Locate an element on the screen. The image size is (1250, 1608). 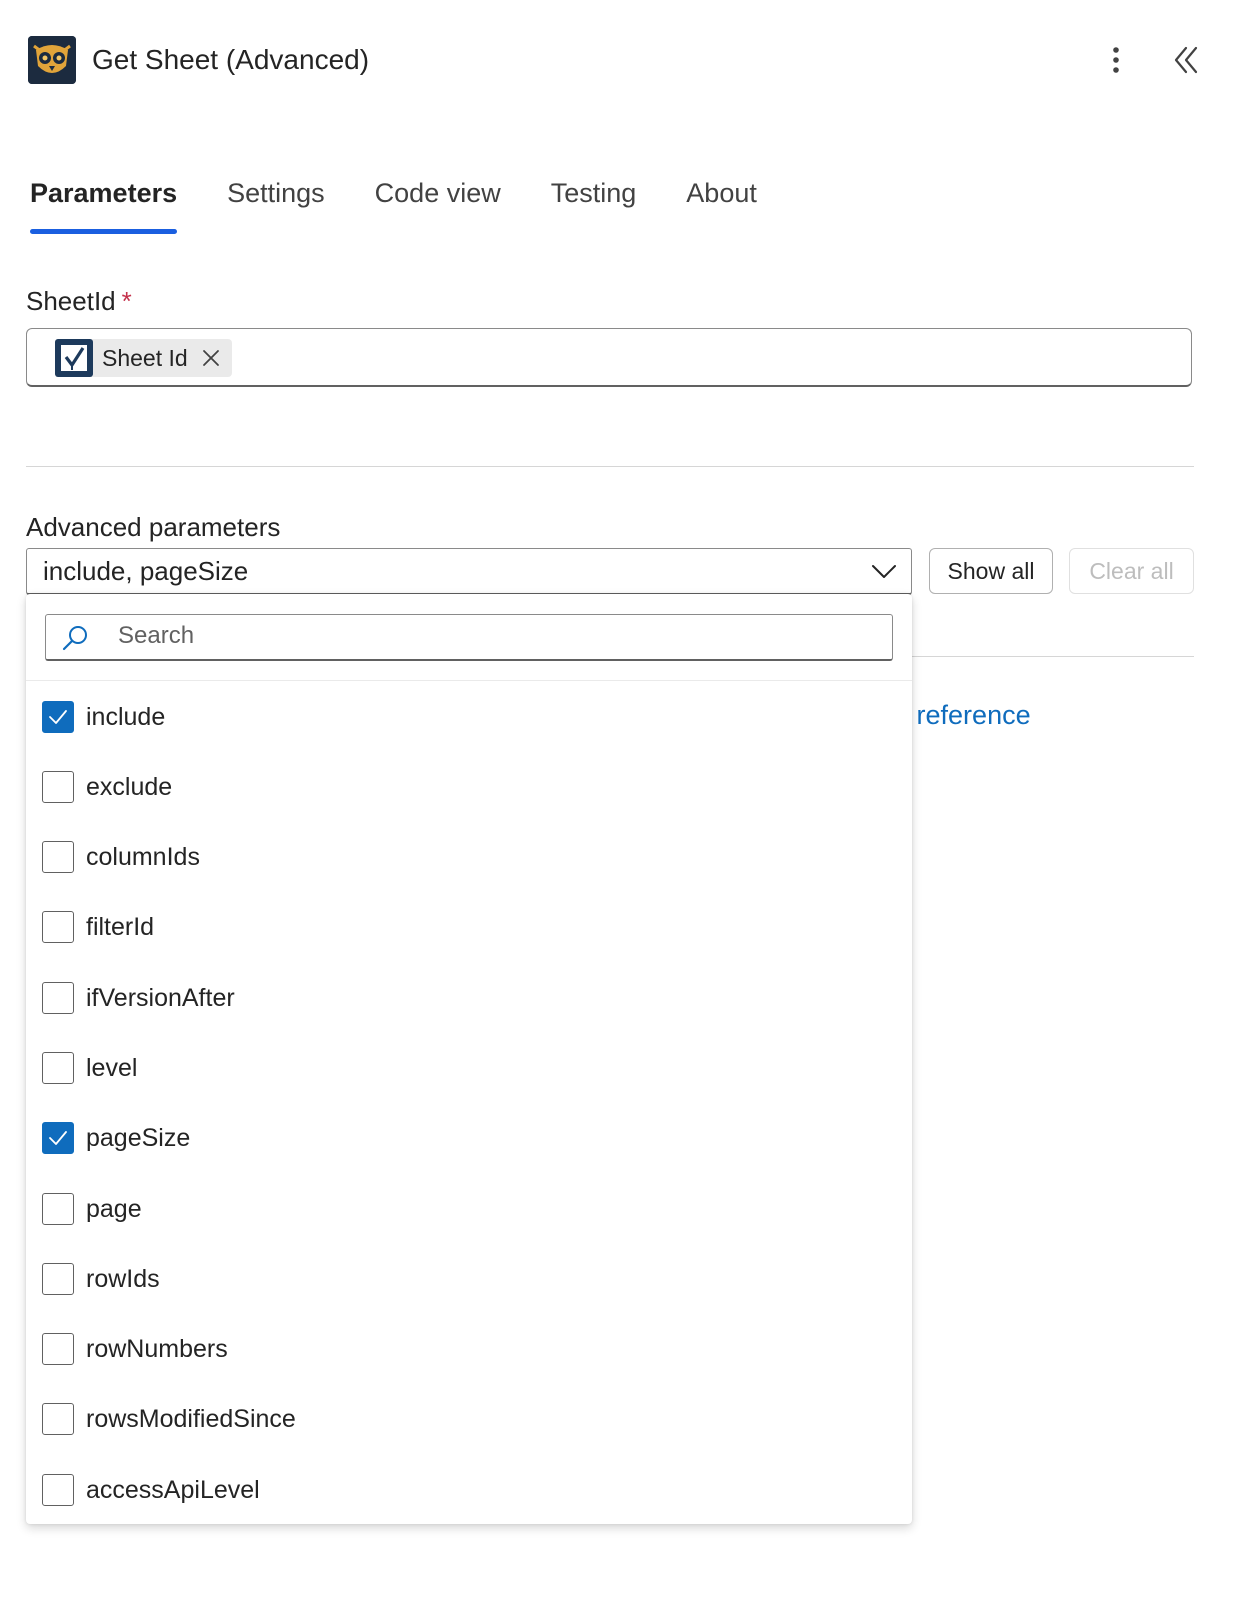
option-rowids: rowIds is located at coordinates (472, 1279).